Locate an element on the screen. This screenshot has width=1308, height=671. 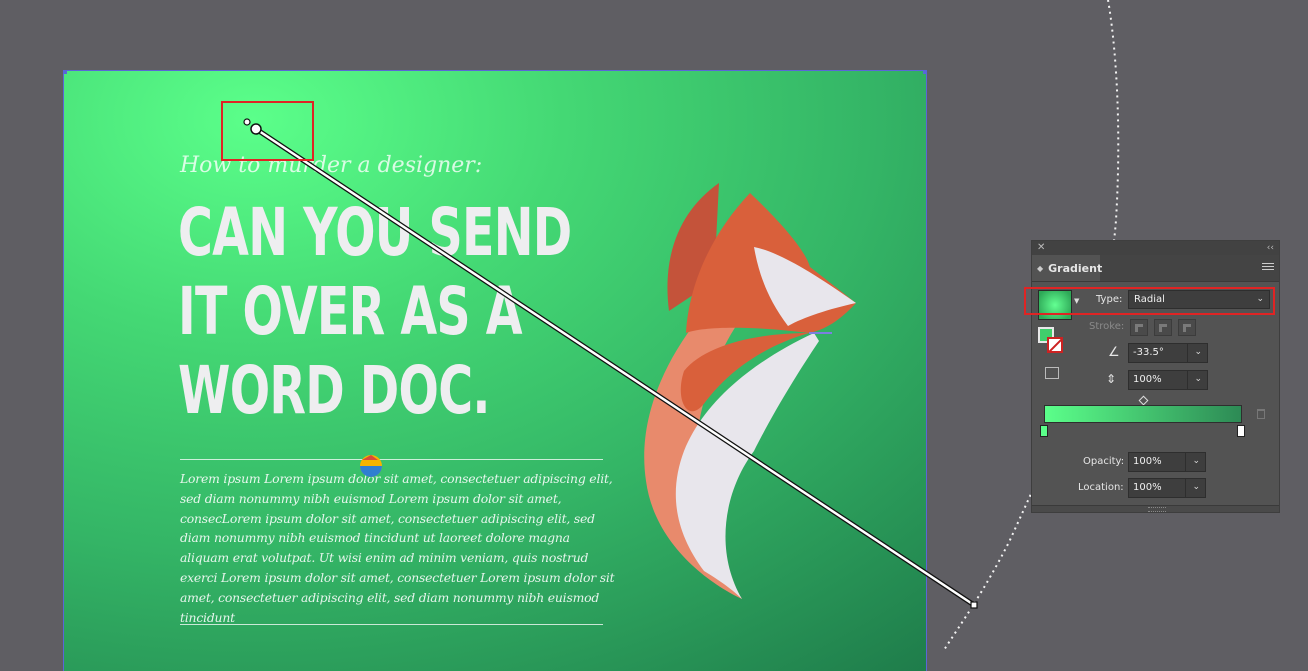
aspect-ratio-value: 100% is located at coordinates (1147, 379).